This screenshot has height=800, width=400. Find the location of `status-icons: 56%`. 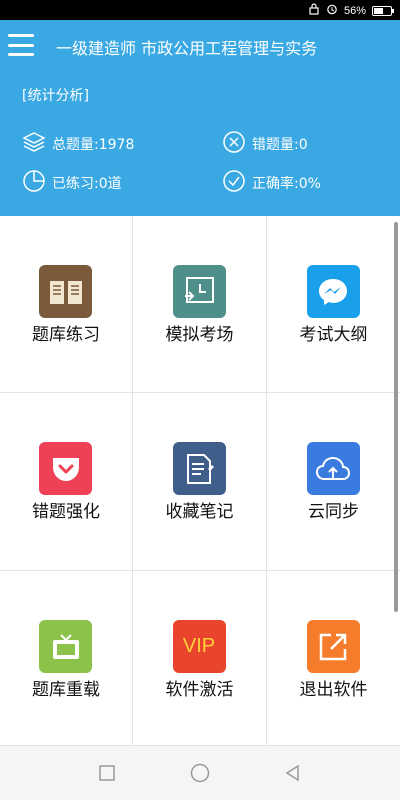

status-icons: 56% is located at coordinates (351, 10).